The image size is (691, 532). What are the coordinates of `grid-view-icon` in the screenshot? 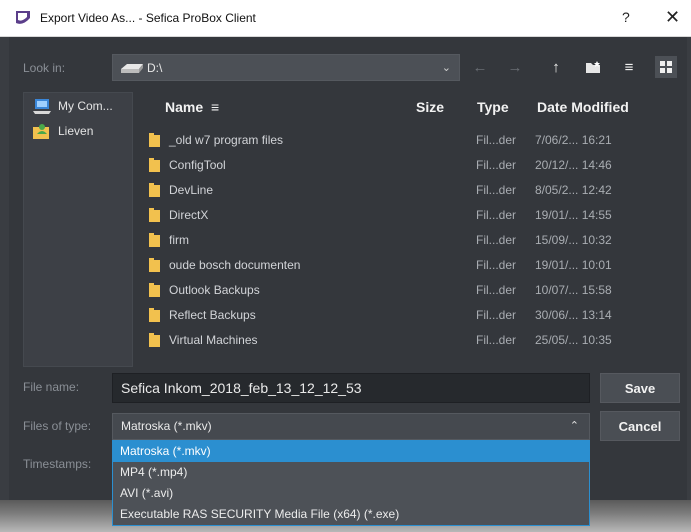 It's located at (666, 67).